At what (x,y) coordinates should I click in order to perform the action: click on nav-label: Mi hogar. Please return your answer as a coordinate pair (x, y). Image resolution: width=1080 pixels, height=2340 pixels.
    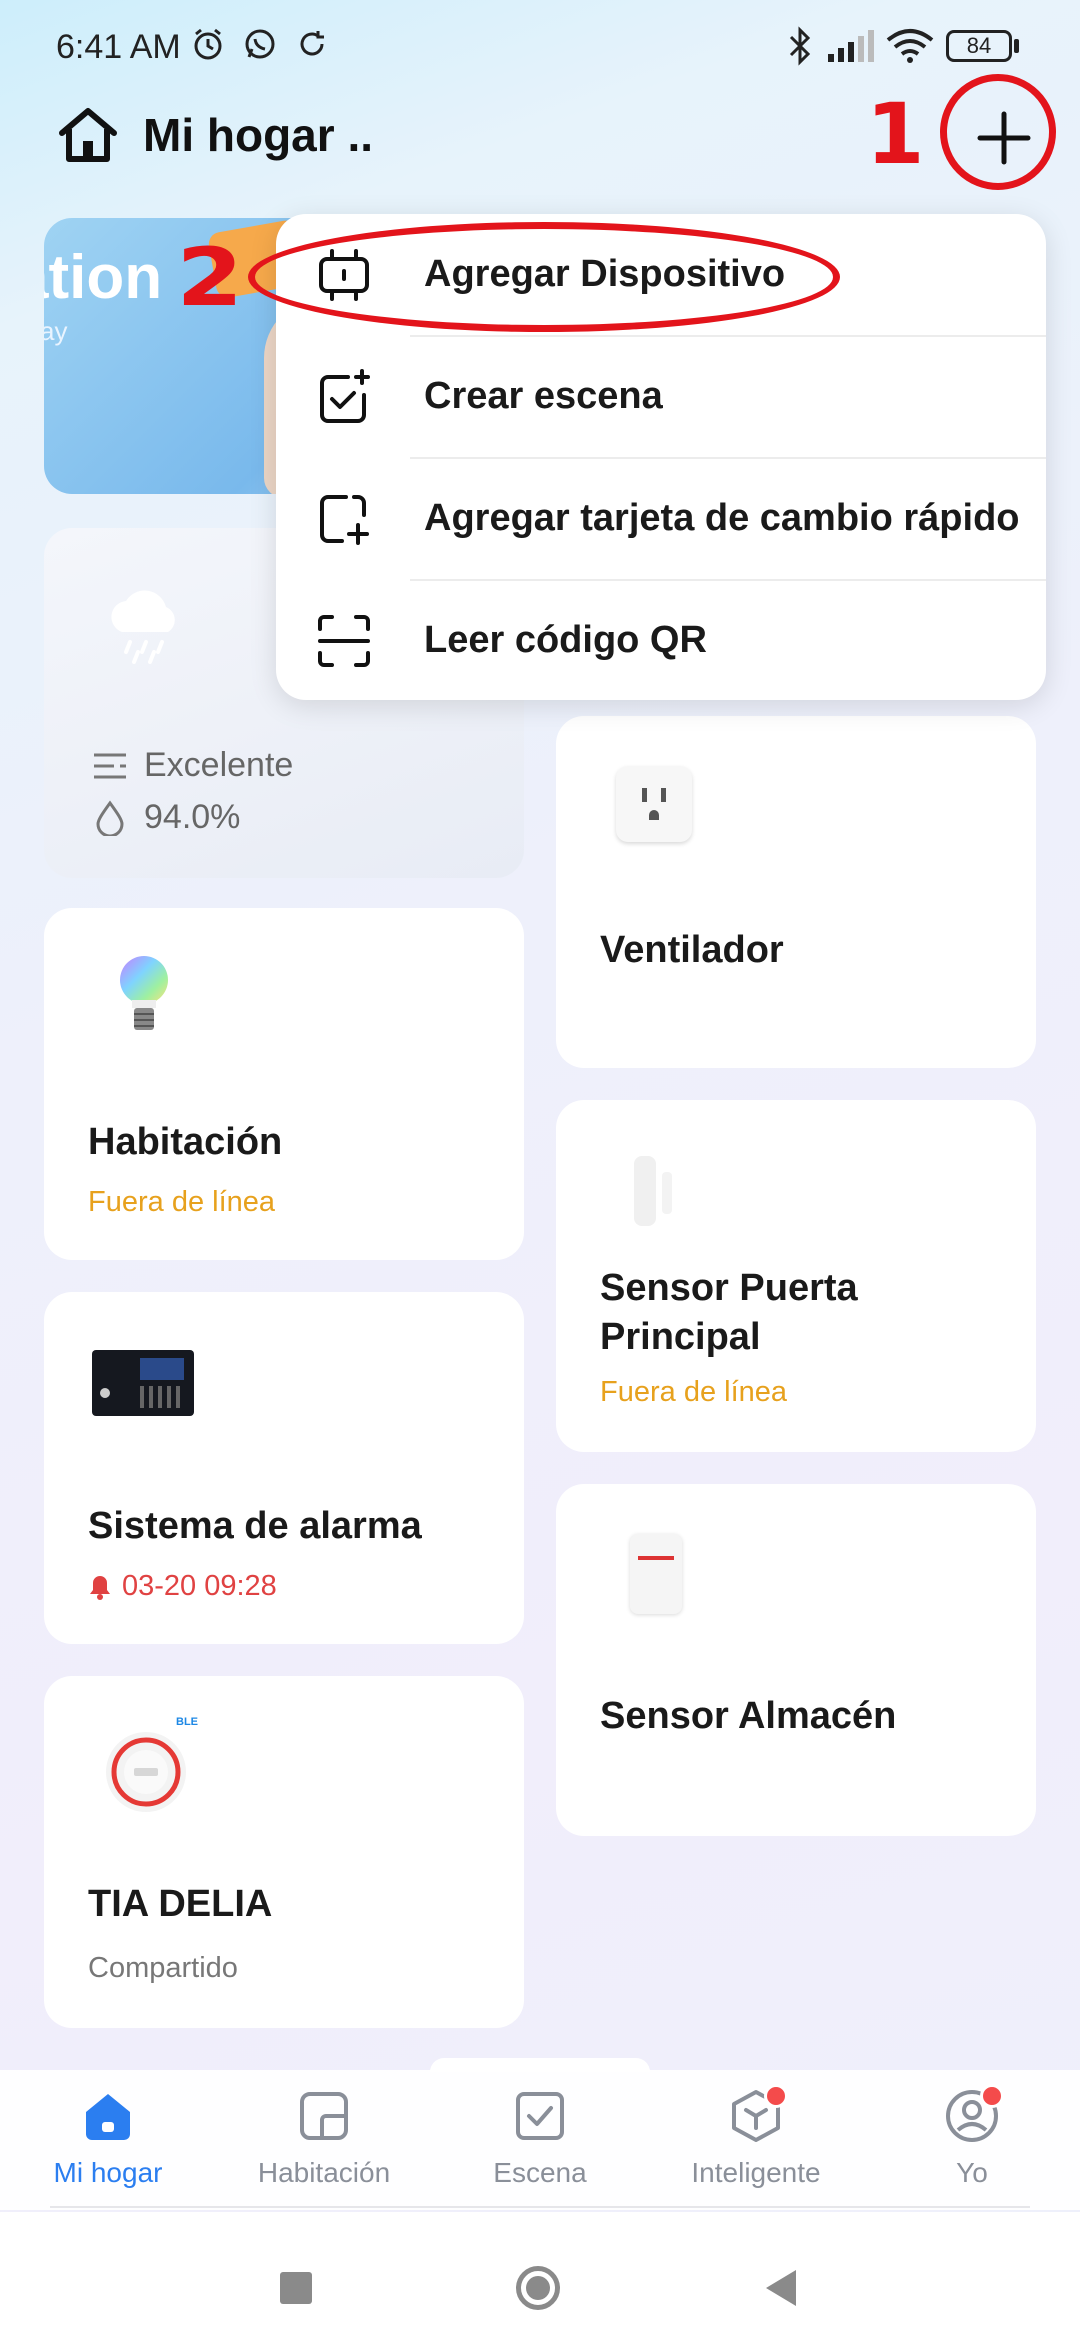
    Looking at the image, I should click on (108, 2172).